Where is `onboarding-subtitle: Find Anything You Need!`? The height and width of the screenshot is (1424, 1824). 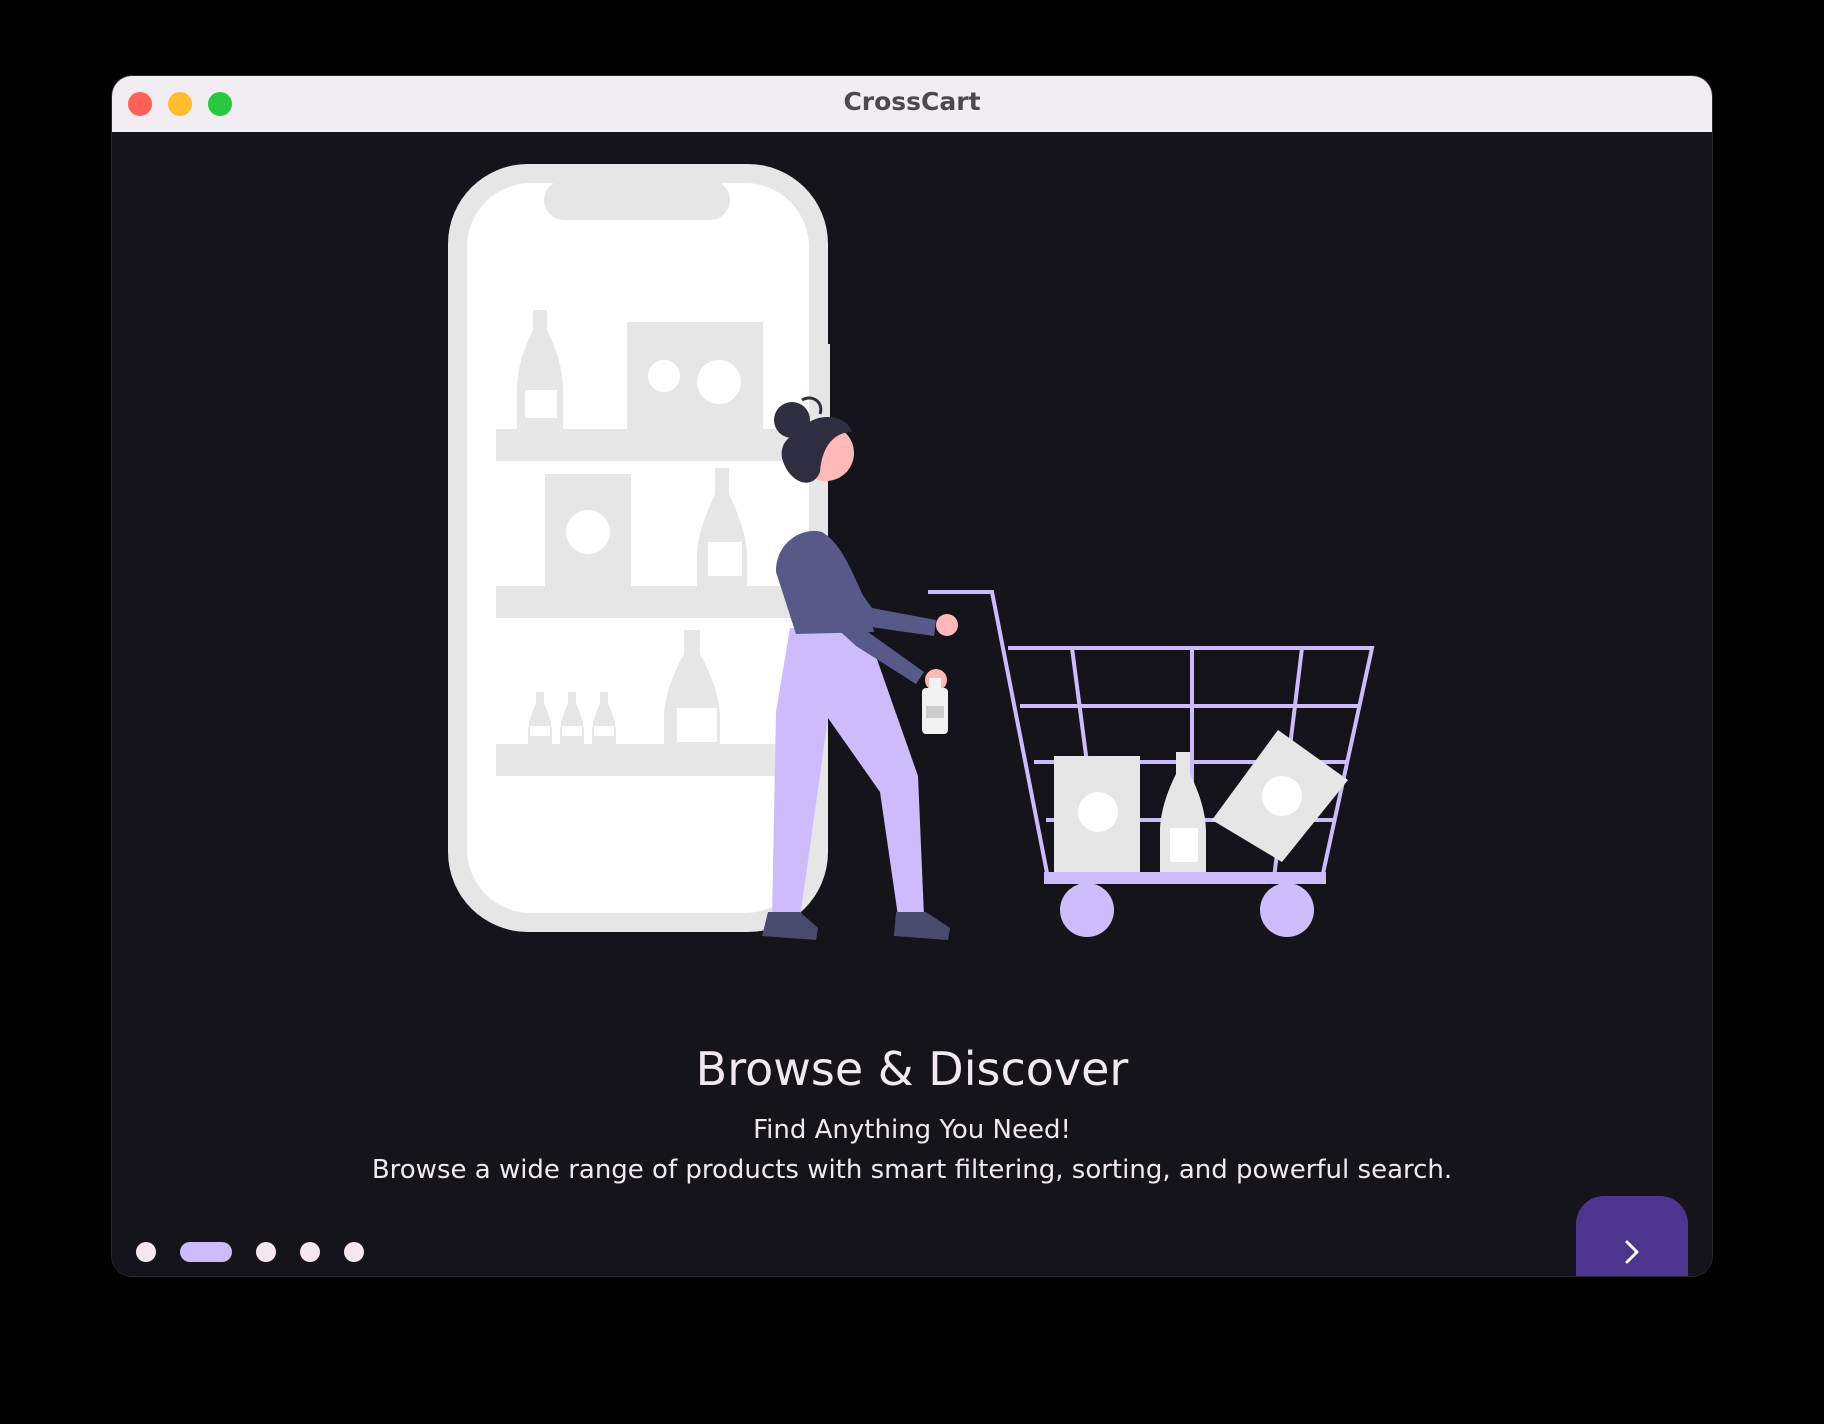
onboarding-subtitle: Find Anything You Need! is located at coordinates (912, 1130).